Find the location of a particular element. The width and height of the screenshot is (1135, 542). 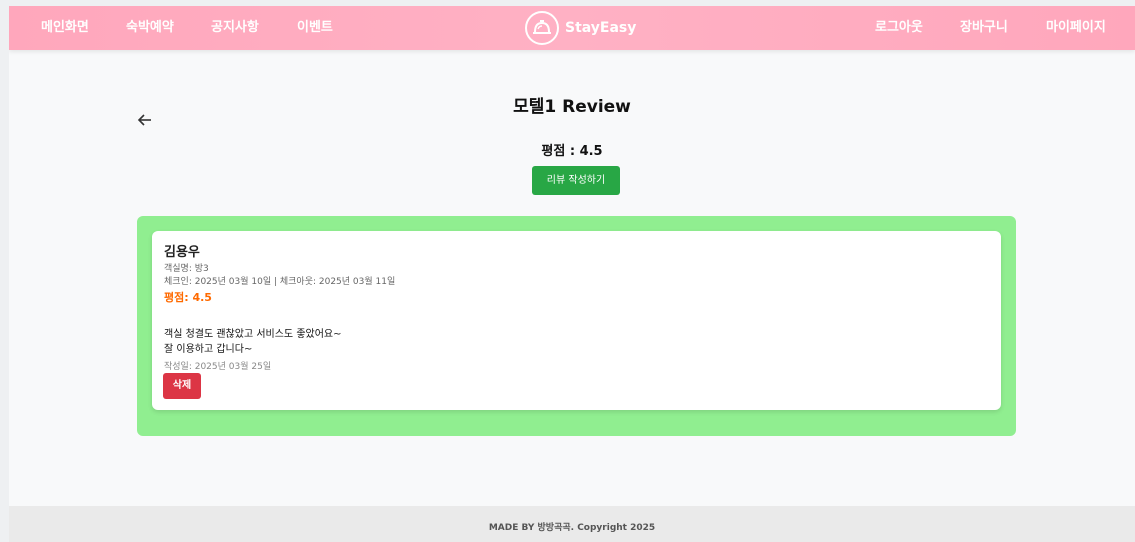

rating-value: 4.5 is located at coordinates (591, 151).